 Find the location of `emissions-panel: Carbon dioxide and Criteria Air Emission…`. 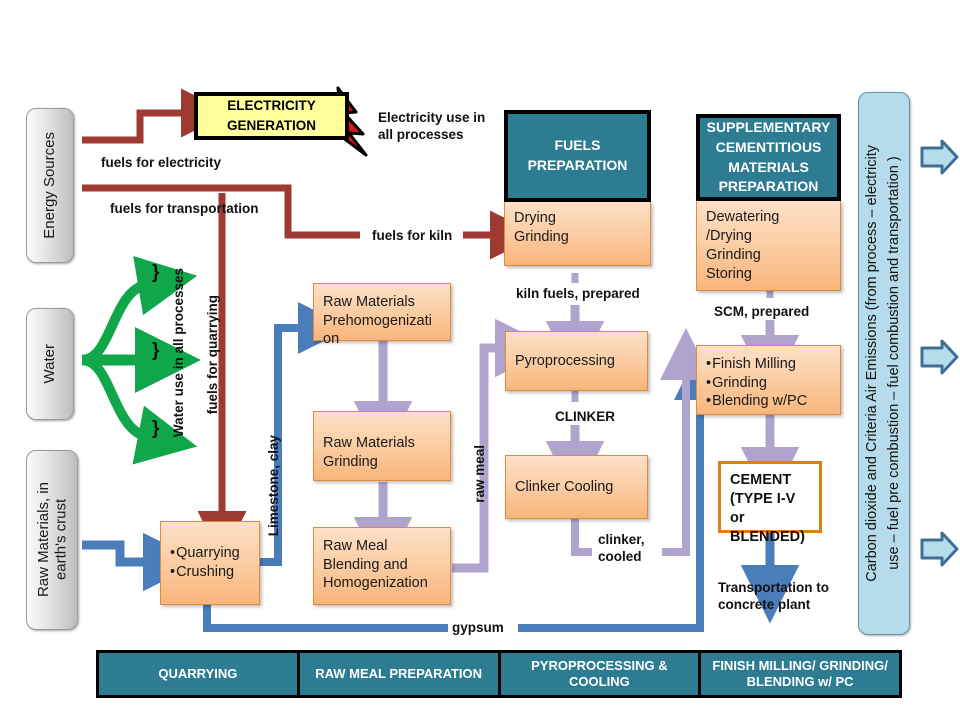

emissions-panel: Carbon dioxide and Criteria Air Emission… is located at coordinates (884, 363).